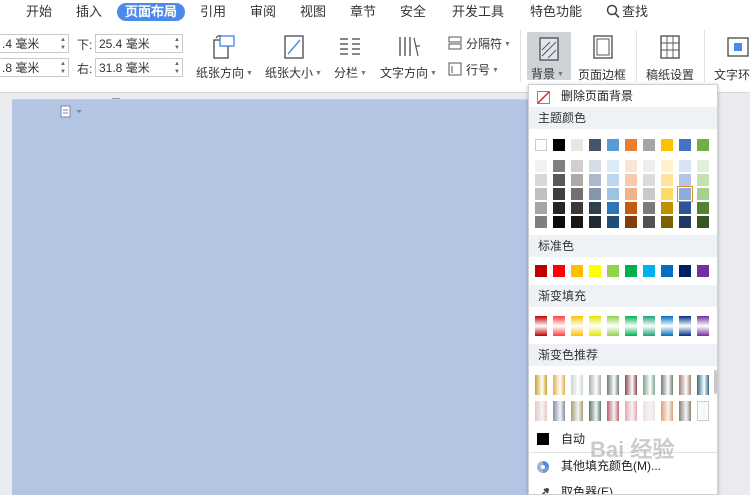 The width and height of the screenshot is (750, 495). Describe the element at coordinates (731, 58) in the screenshot. I see `wrap-text-button: 文字环` at that location.